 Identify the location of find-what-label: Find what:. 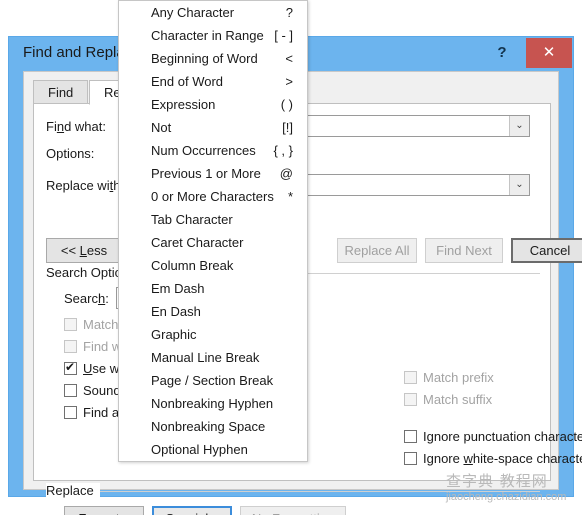
(76, 126).